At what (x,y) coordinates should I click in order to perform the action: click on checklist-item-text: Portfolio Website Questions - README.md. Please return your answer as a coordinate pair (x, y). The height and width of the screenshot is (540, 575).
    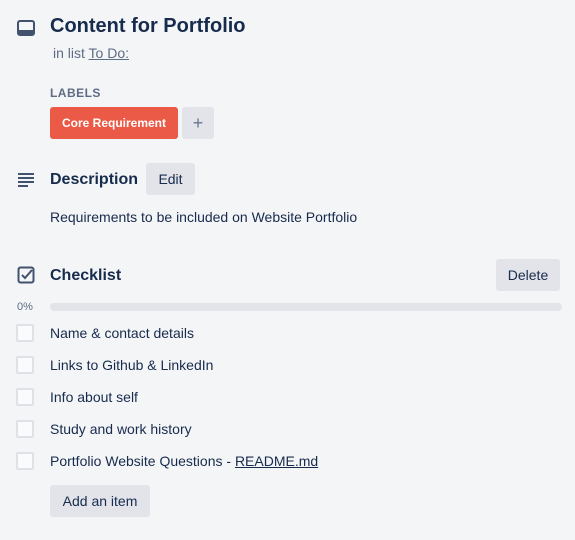
    Looking at the image, I should click on (184, 461).